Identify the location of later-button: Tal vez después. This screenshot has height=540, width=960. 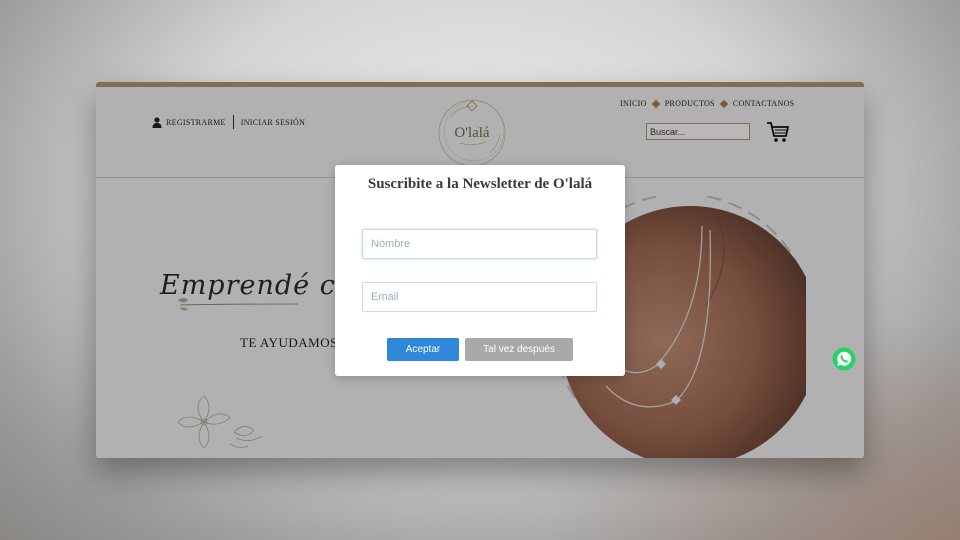
(519, 349).